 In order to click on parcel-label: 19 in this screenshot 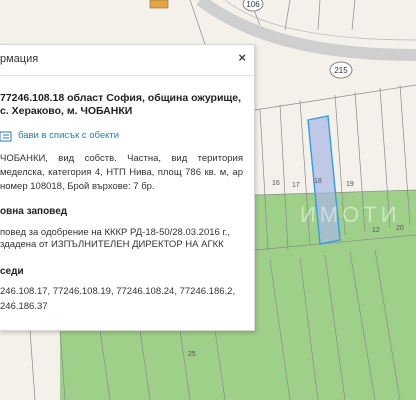, I will do `click(350, 184)`.